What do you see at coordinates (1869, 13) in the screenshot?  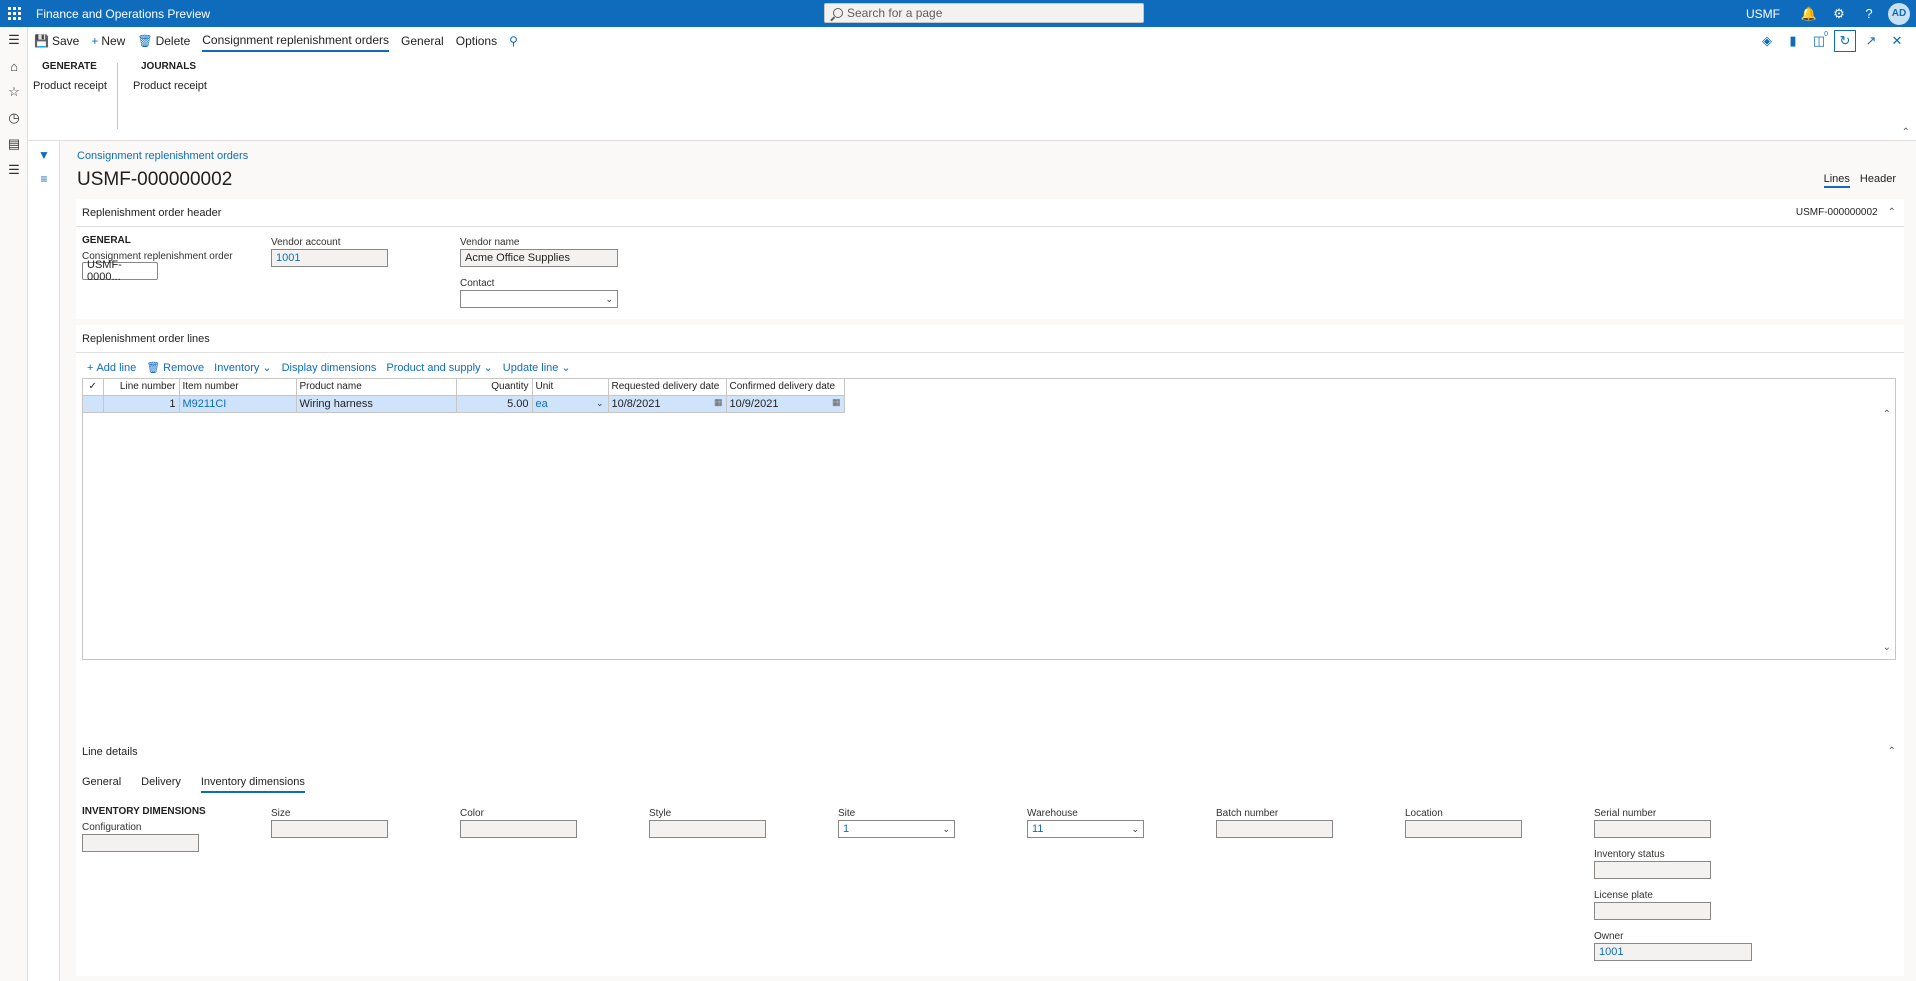 I see `help-icon: ?` at bounding box center [1869, 13].